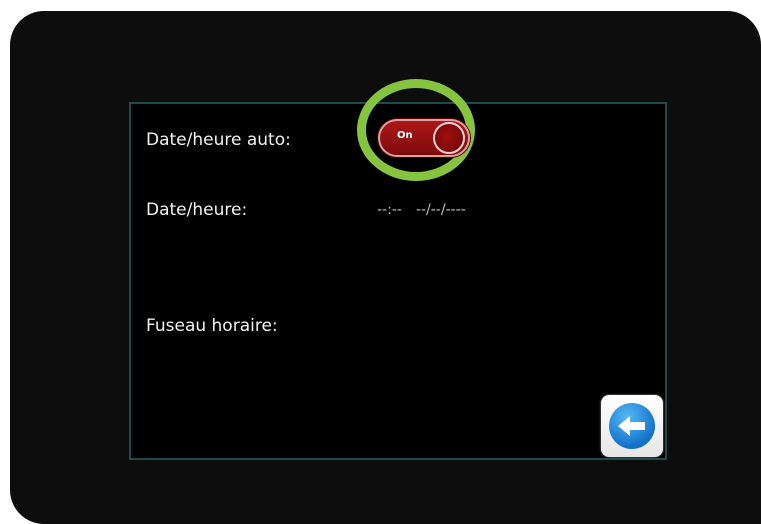 The image size is (761, 524). I want to click on date-value: --/--/----, so click(440, 210).